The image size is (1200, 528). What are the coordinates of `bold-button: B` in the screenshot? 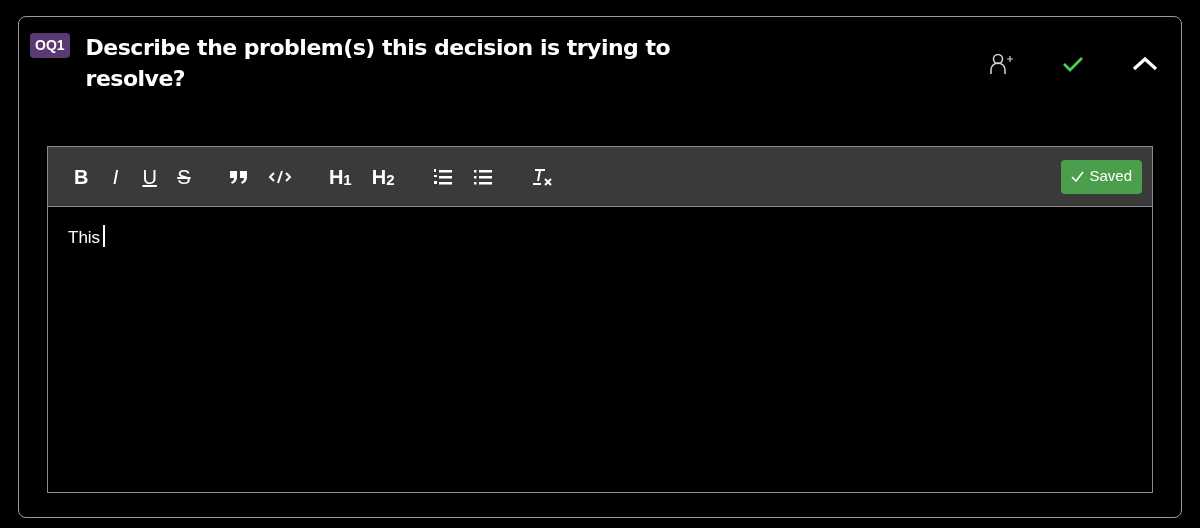 It's located at (81, 176).